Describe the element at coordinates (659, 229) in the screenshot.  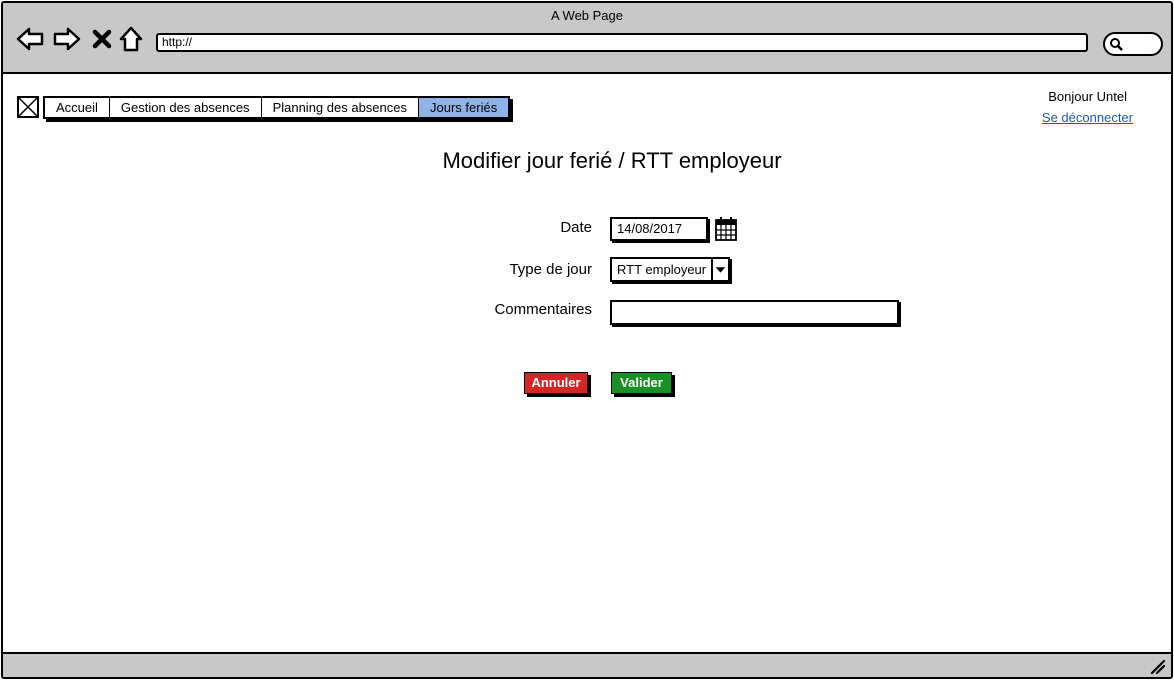
I see `date-field: 14/08/2017` at that location.